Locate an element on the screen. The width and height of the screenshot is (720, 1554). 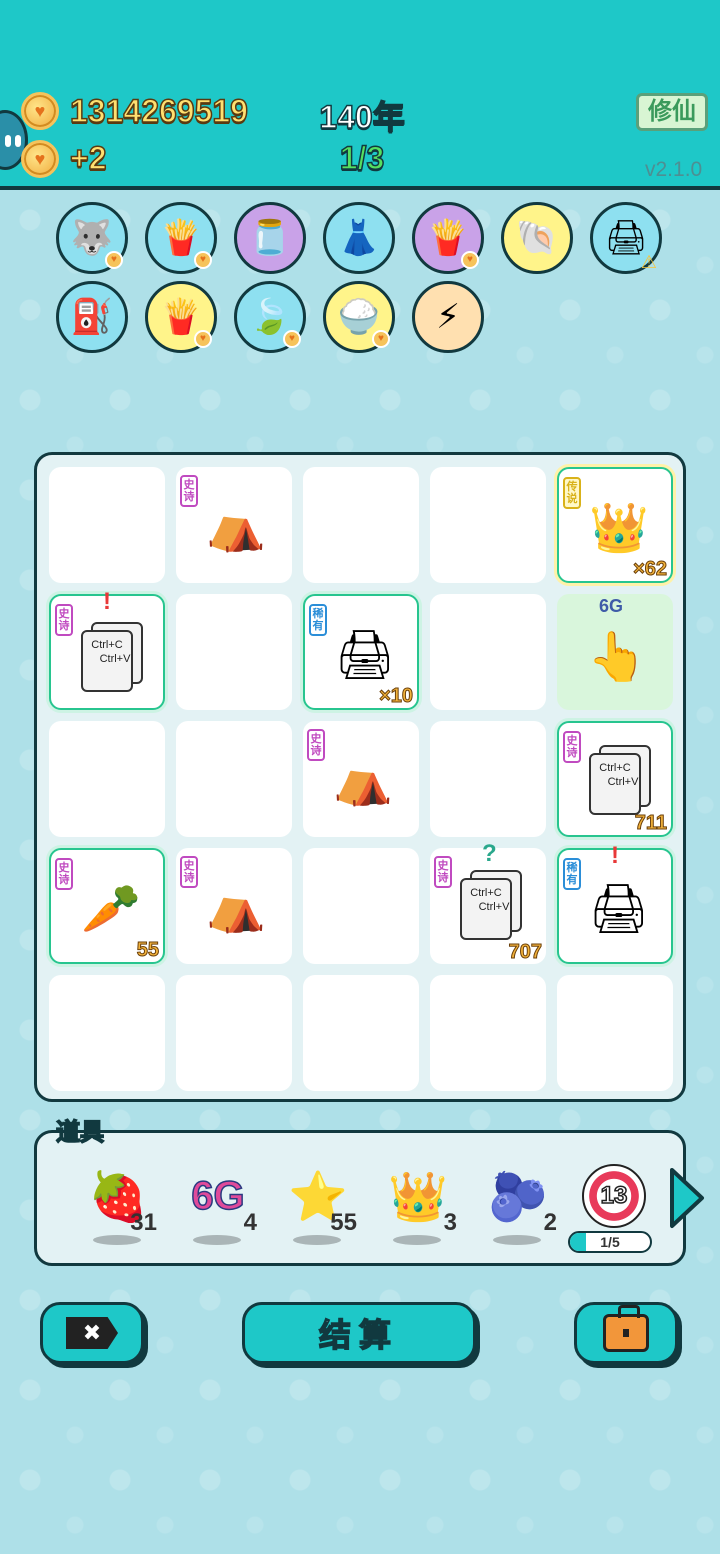
board-cell-carrot: 史诗 🥕 55 is located at coordinates (107, 906).